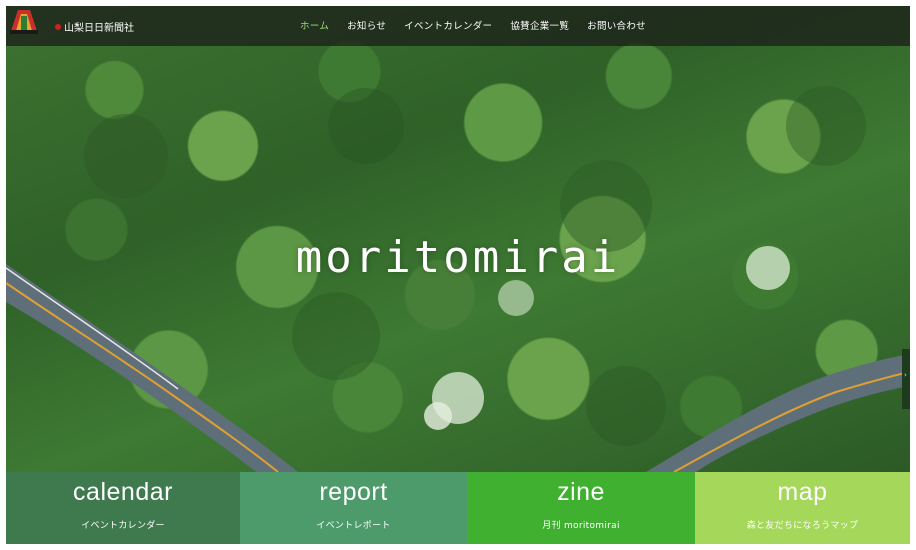 Image resolution: width=916 pixels, height=550 pixels. What do you see at coordinates (123, 492) in the screenshot?
I see `tile-calendar-title: calendar` at bounding box center [123, 492].